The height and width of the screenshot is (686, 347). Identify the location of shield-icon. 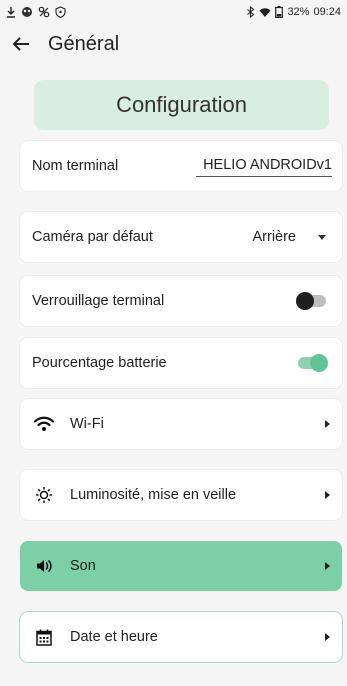
(60, 12).